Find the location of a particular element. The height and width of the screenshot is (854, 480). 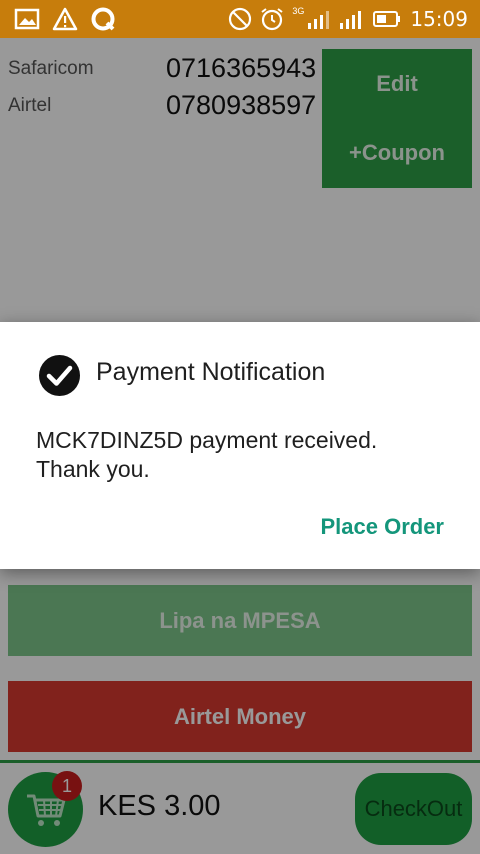

status-bar: 3G 15:09 is located at coordinates (240, 19).